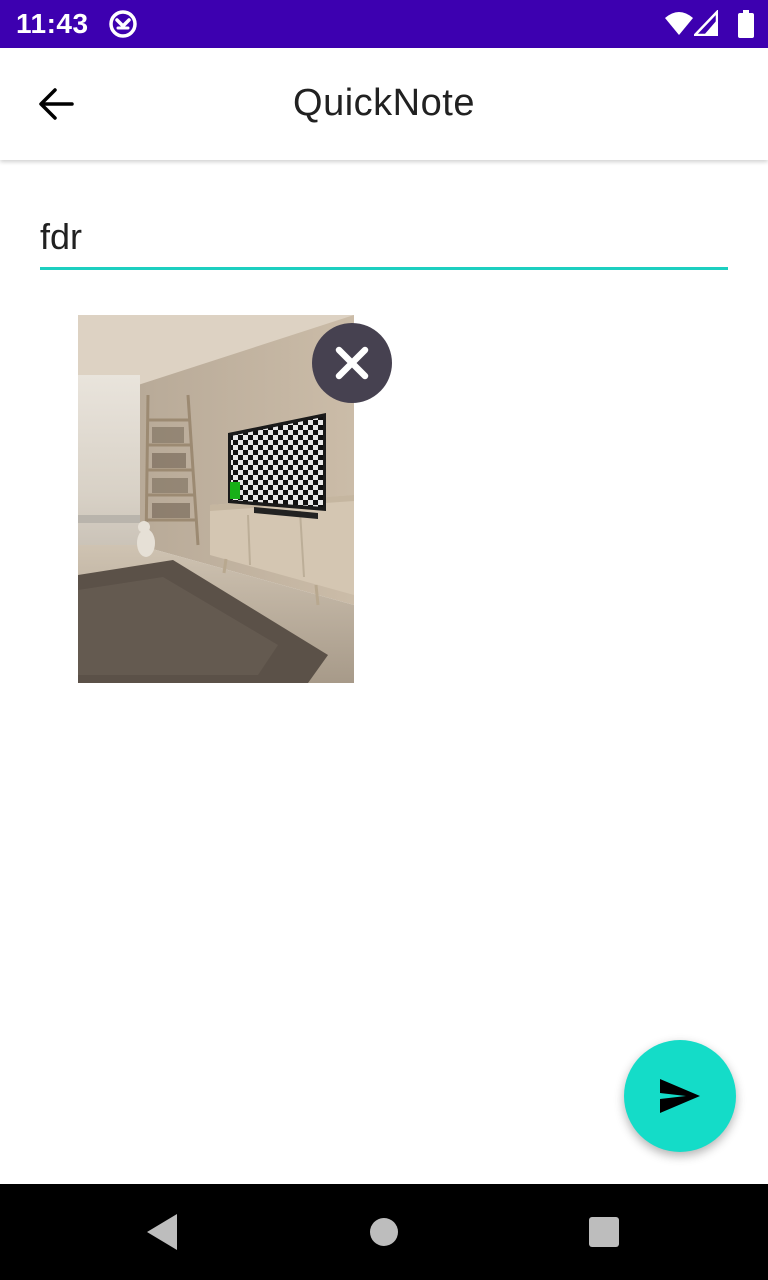 The height and width of the screenshot is (1280, 768). Describe the element at coordinates (52, 23) in the screenshot. I see `status-time: 11:43` at that location.